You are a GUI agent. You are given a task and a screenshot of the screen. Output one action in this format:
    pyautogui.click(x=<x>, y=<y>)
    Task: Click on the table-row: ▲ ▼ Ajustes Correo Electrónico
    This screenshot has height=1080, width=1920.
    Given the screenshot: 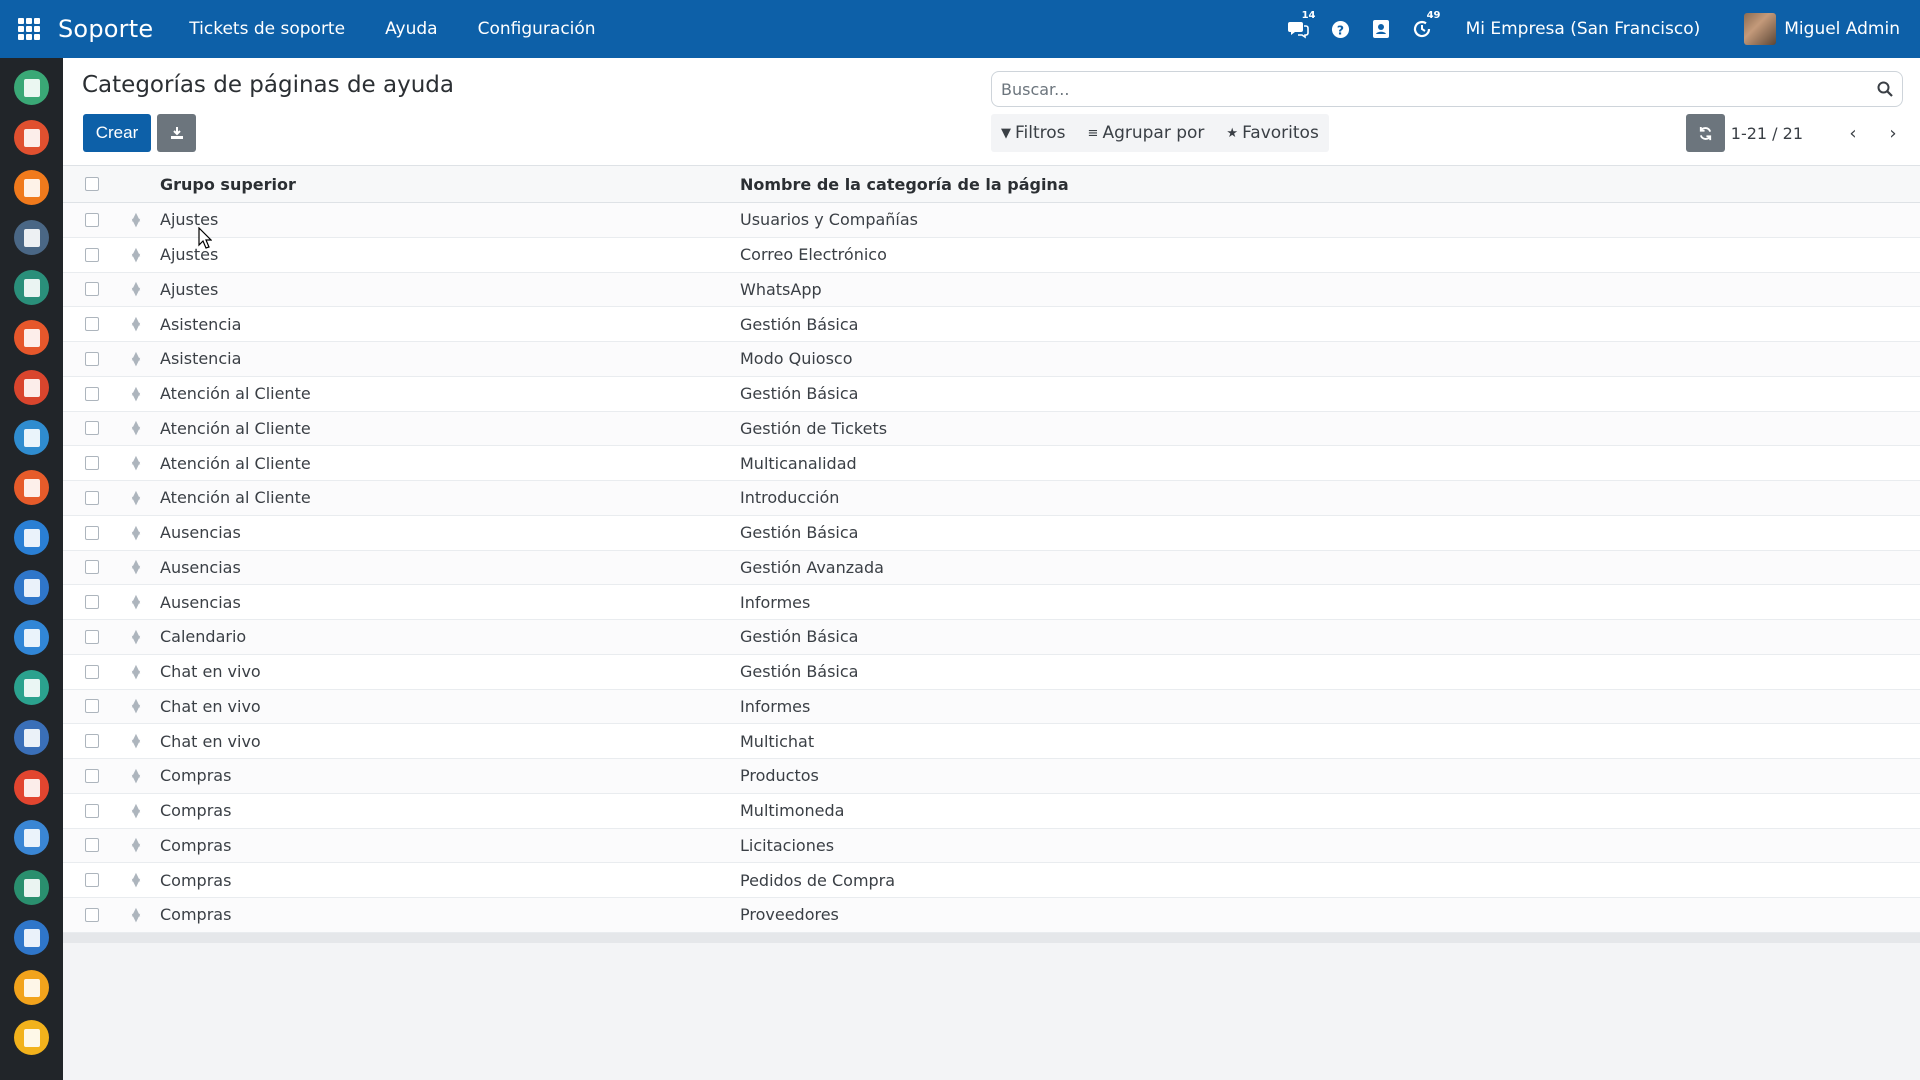 What is the action you would take?
    pyautogui.click(x=991, y=255)
    